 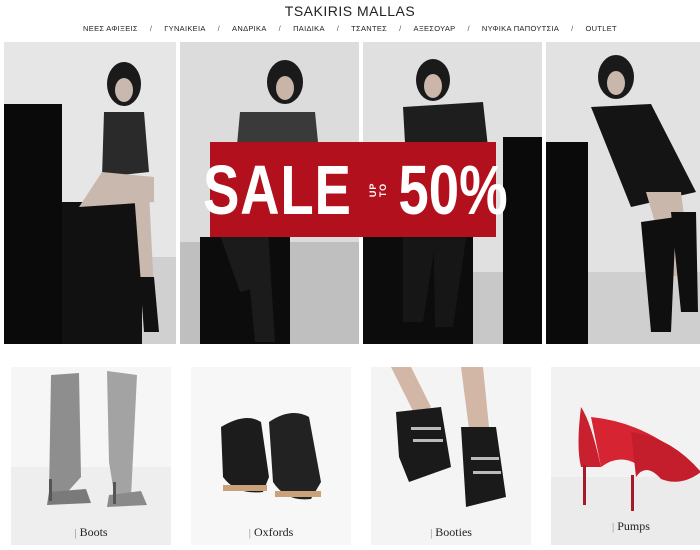 I want to click on nav-item-men: ΑΝΔΡΙΚΑ, so click(x=249, y=28).